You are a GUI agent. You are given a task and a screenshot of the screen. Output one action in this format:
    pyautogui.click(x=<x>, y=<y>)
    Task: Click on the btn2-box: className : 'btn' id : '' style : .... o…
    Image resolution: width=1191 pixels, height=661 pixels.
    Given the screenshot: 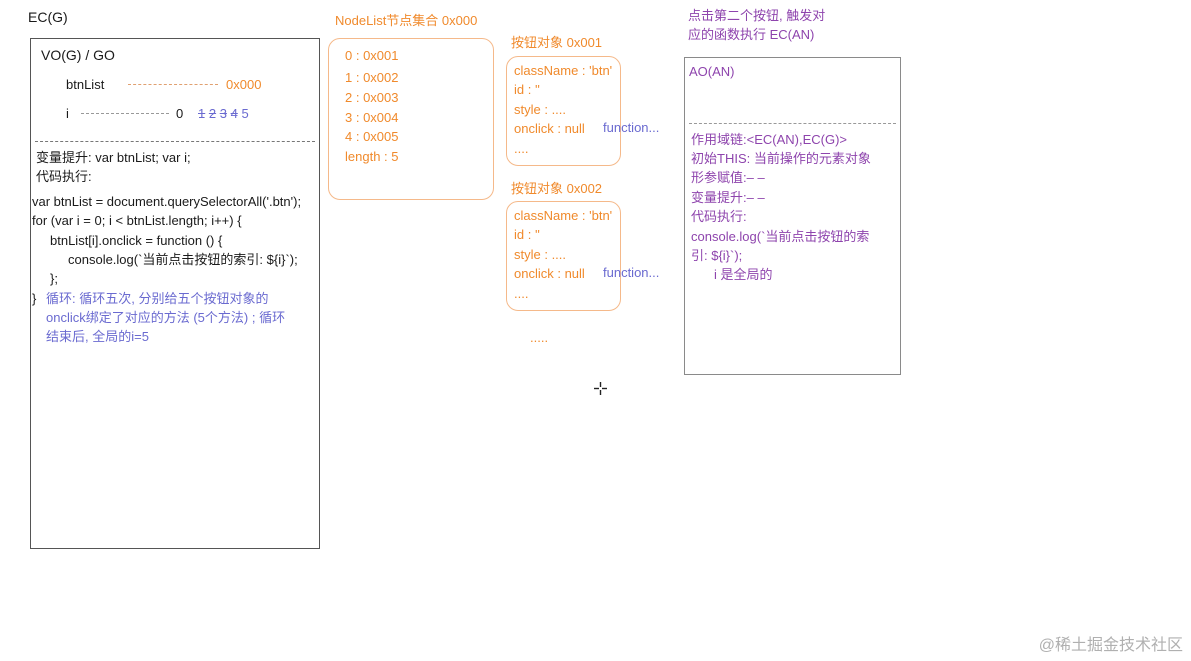 What is the action you would take?
    pyautogui.click(x=563, y=256)
    